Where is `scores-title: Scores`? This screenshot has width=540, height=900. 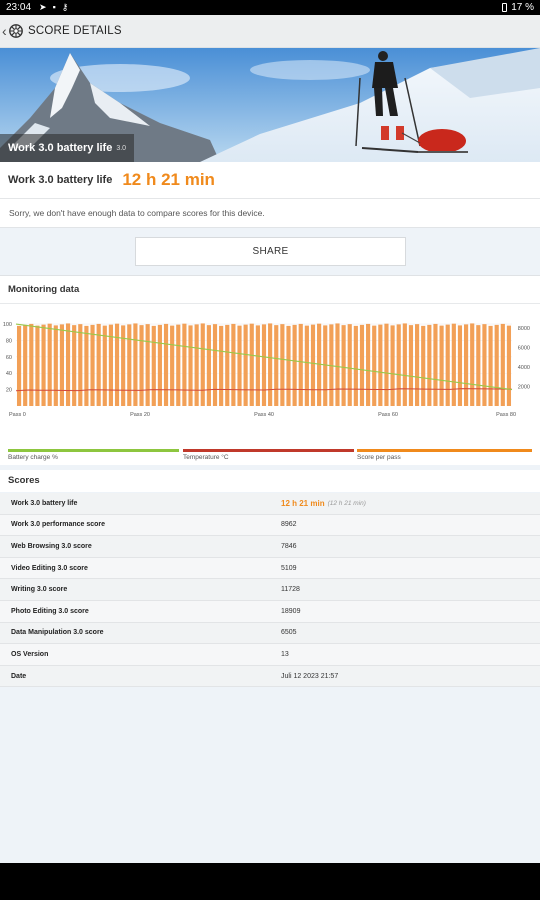 scores-title: Scores is located at coordinates (24, 480).